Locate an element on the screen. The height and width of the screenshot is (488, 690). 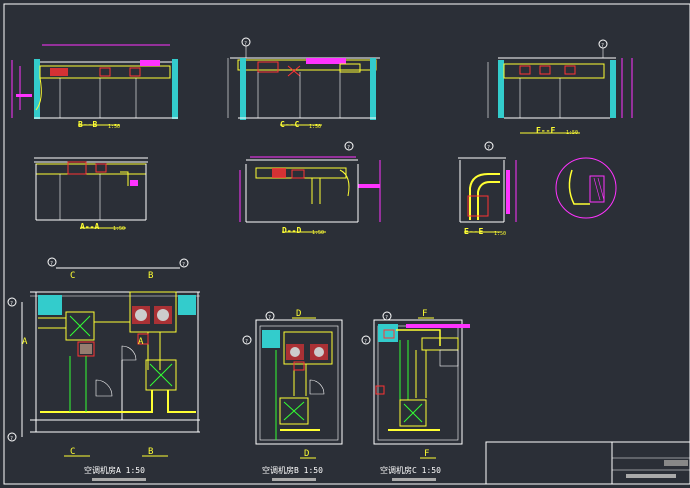
section-aa-scale: 1:50 is located at coordinates (119, 229).